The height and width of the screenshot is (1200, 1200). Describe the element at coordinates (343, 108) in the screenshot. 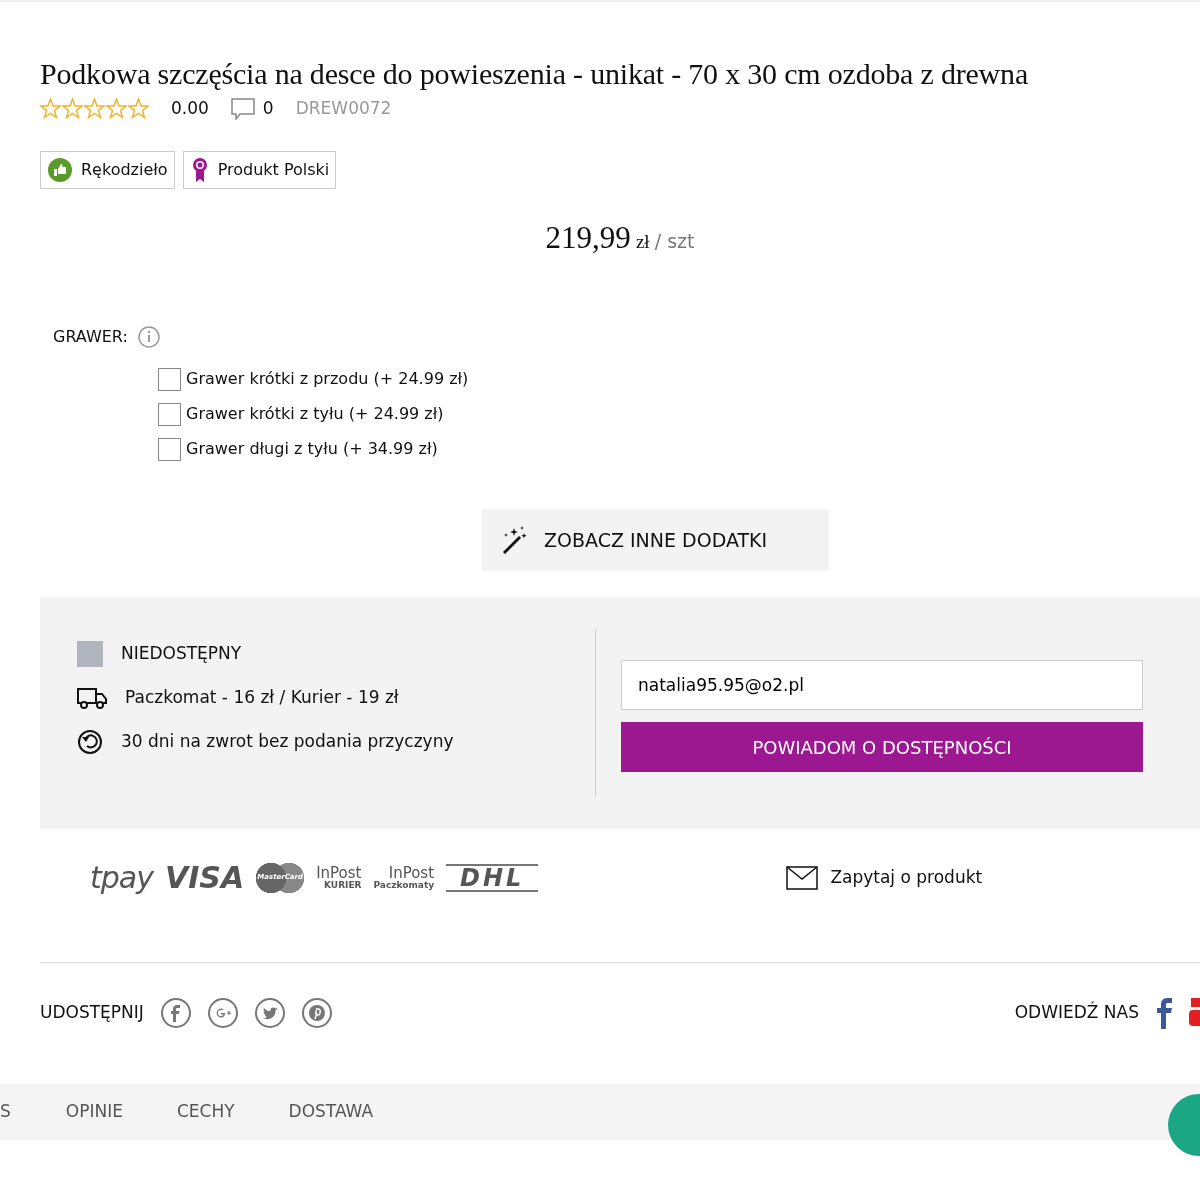

I see `product-code: DREW0072` at that location.